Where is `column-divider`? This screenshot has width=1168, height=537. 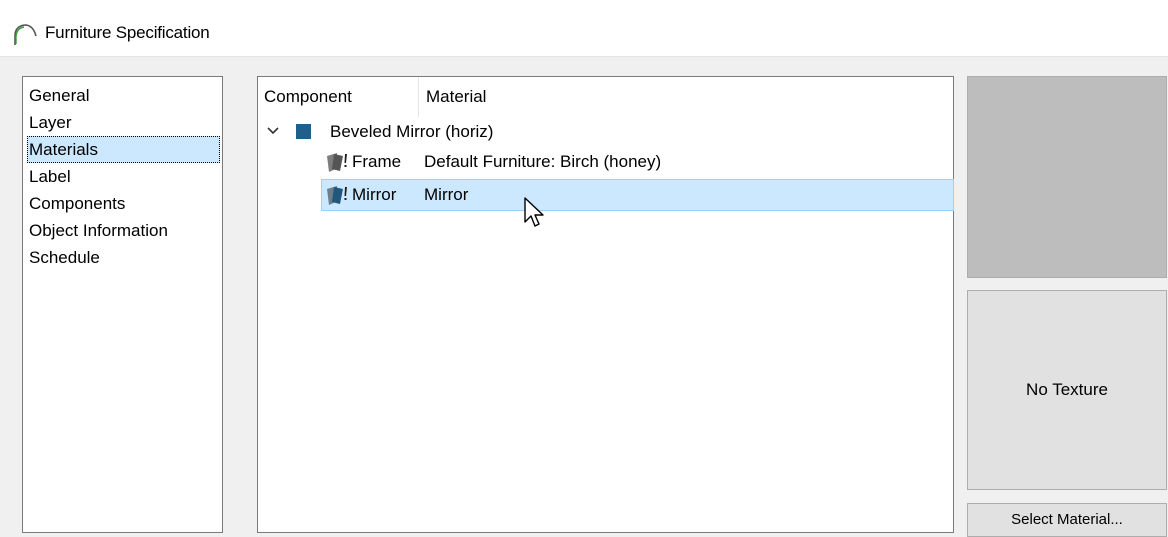 column-divider is located at coordinates (418, 97).